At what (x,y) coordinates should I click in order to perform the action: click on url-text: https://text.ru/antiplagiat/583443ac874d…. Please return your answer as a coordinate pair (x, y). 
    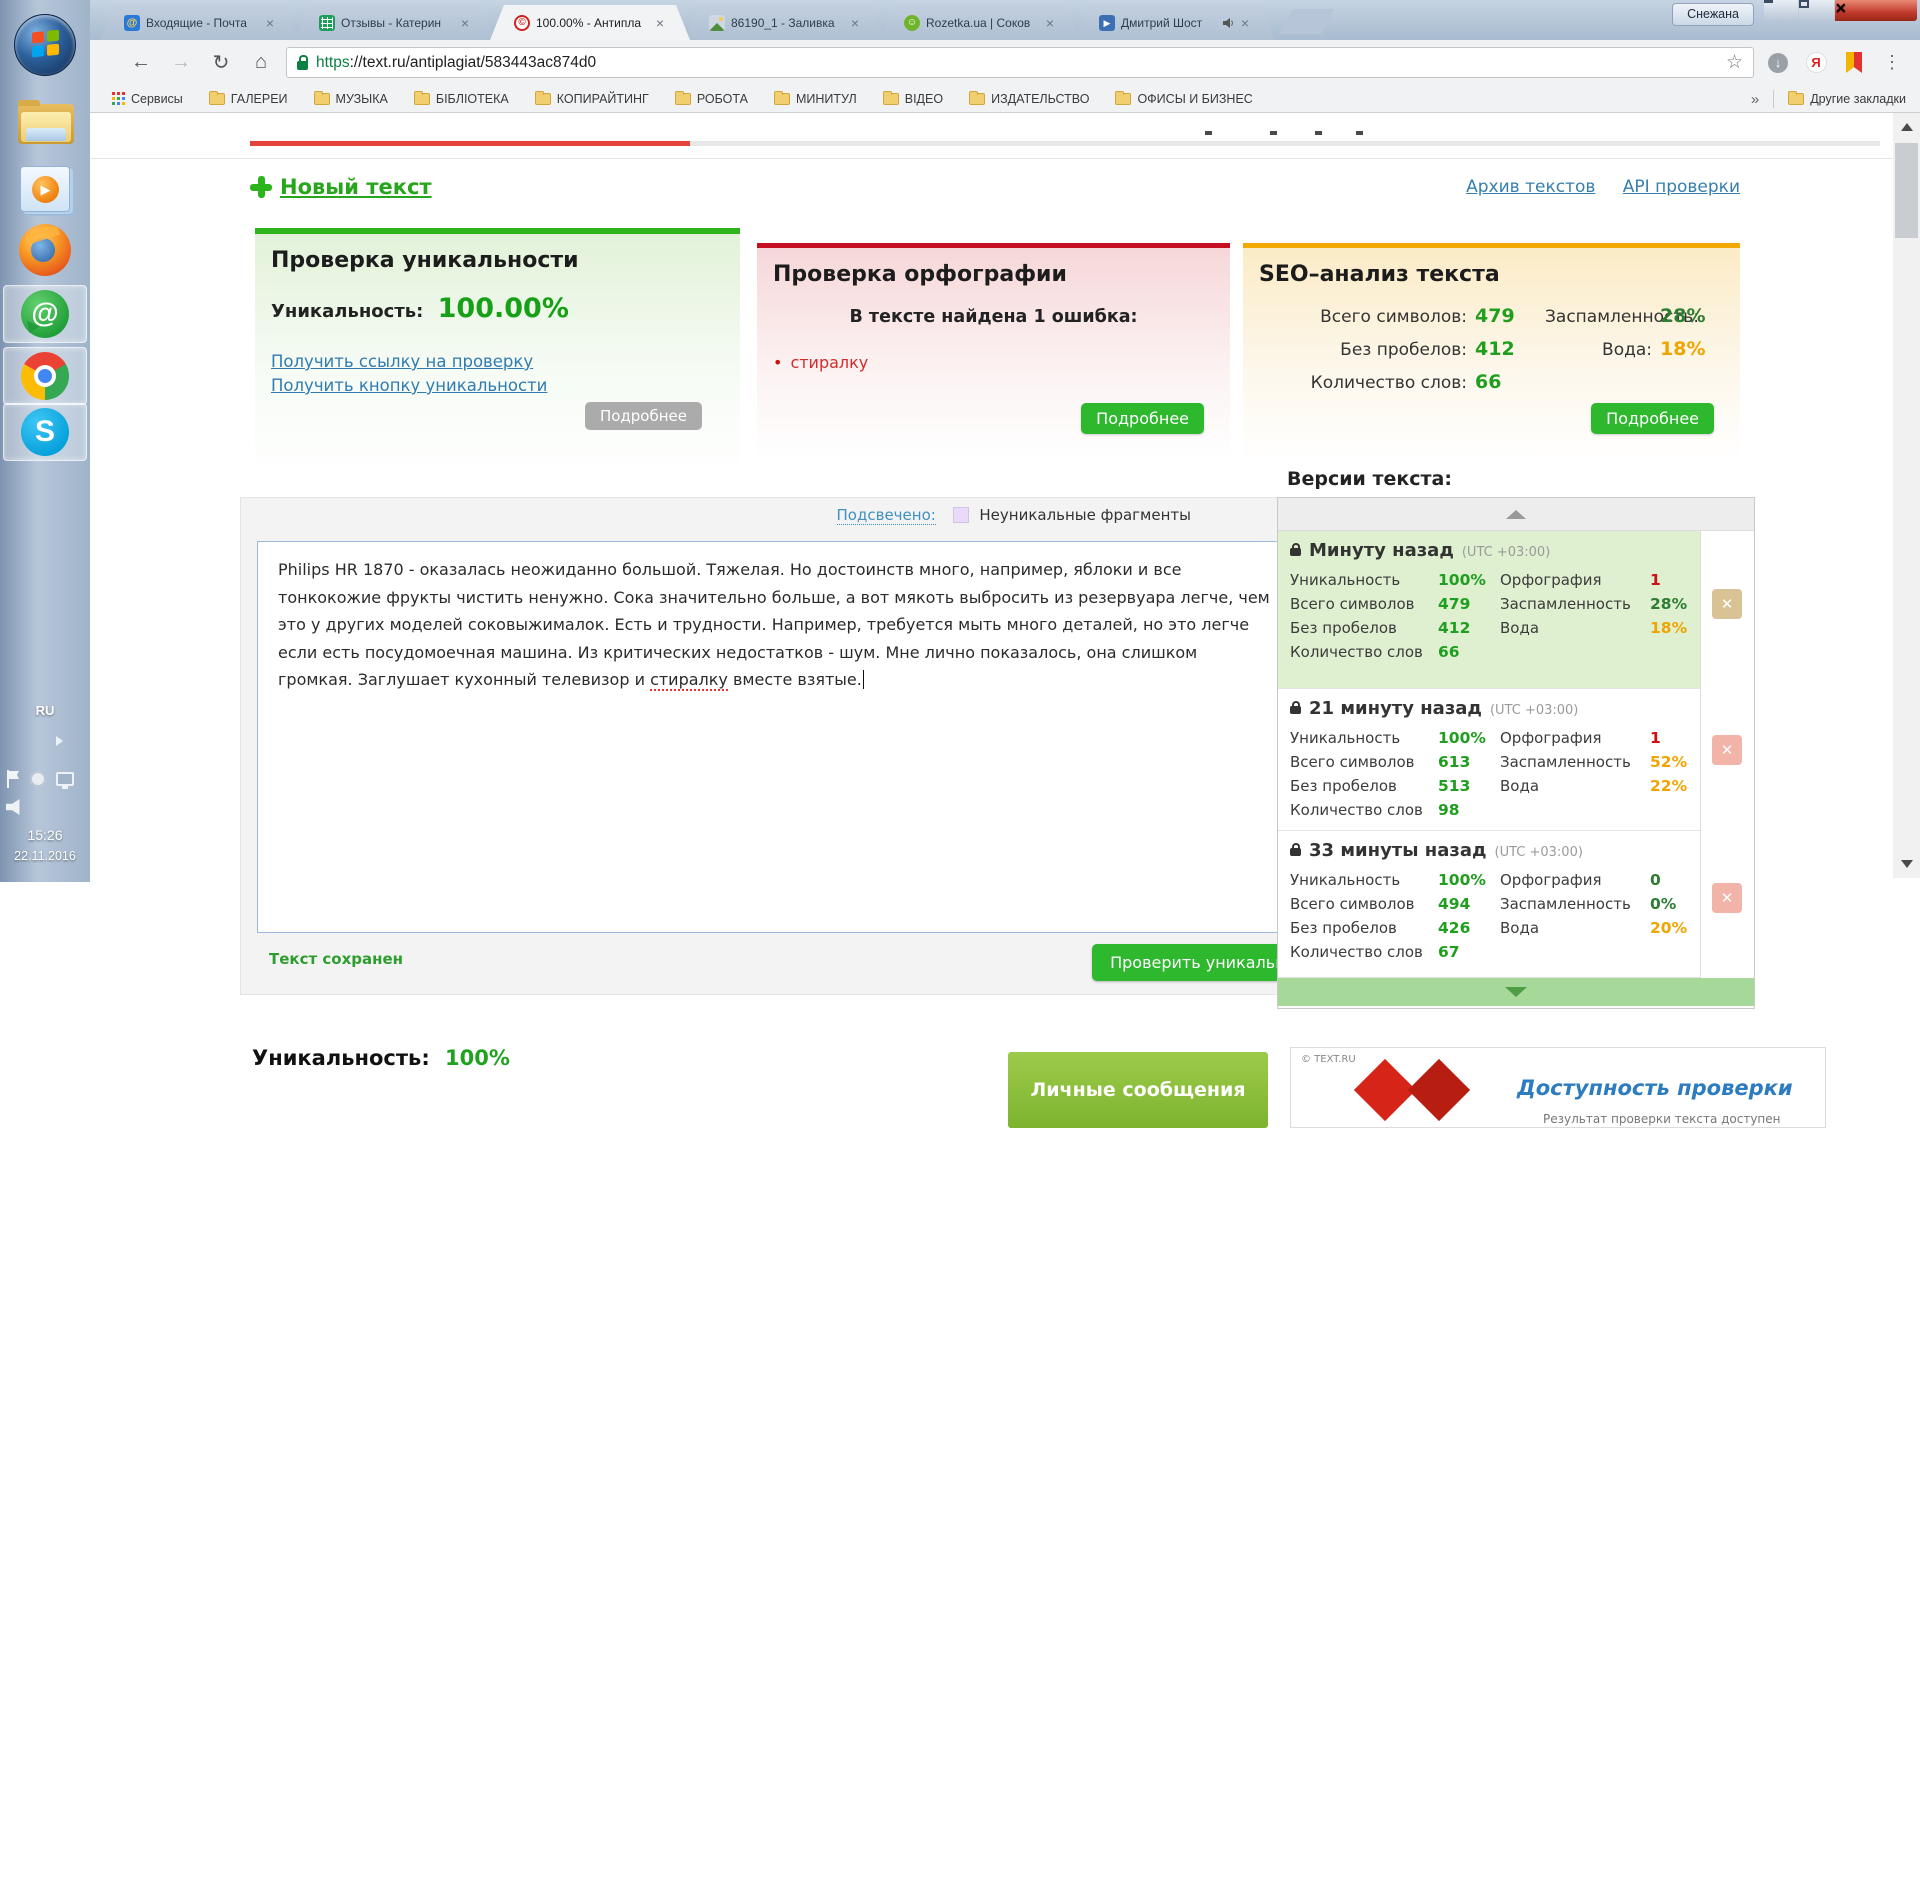
    Looking at the image, I should click on (1017, 63).